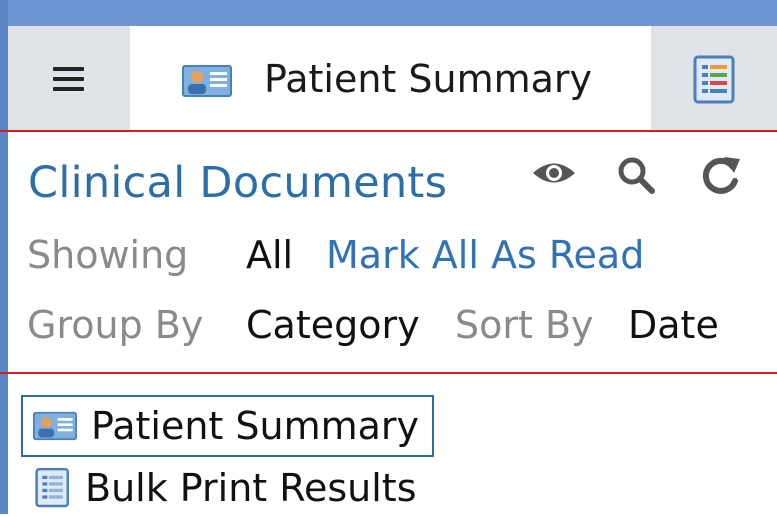 The image size is (777, 517). What do you see at coordinates (524, 325) in the screenshot?
I see `sort-by-label: Sort By` at bounding box center [524, 325].